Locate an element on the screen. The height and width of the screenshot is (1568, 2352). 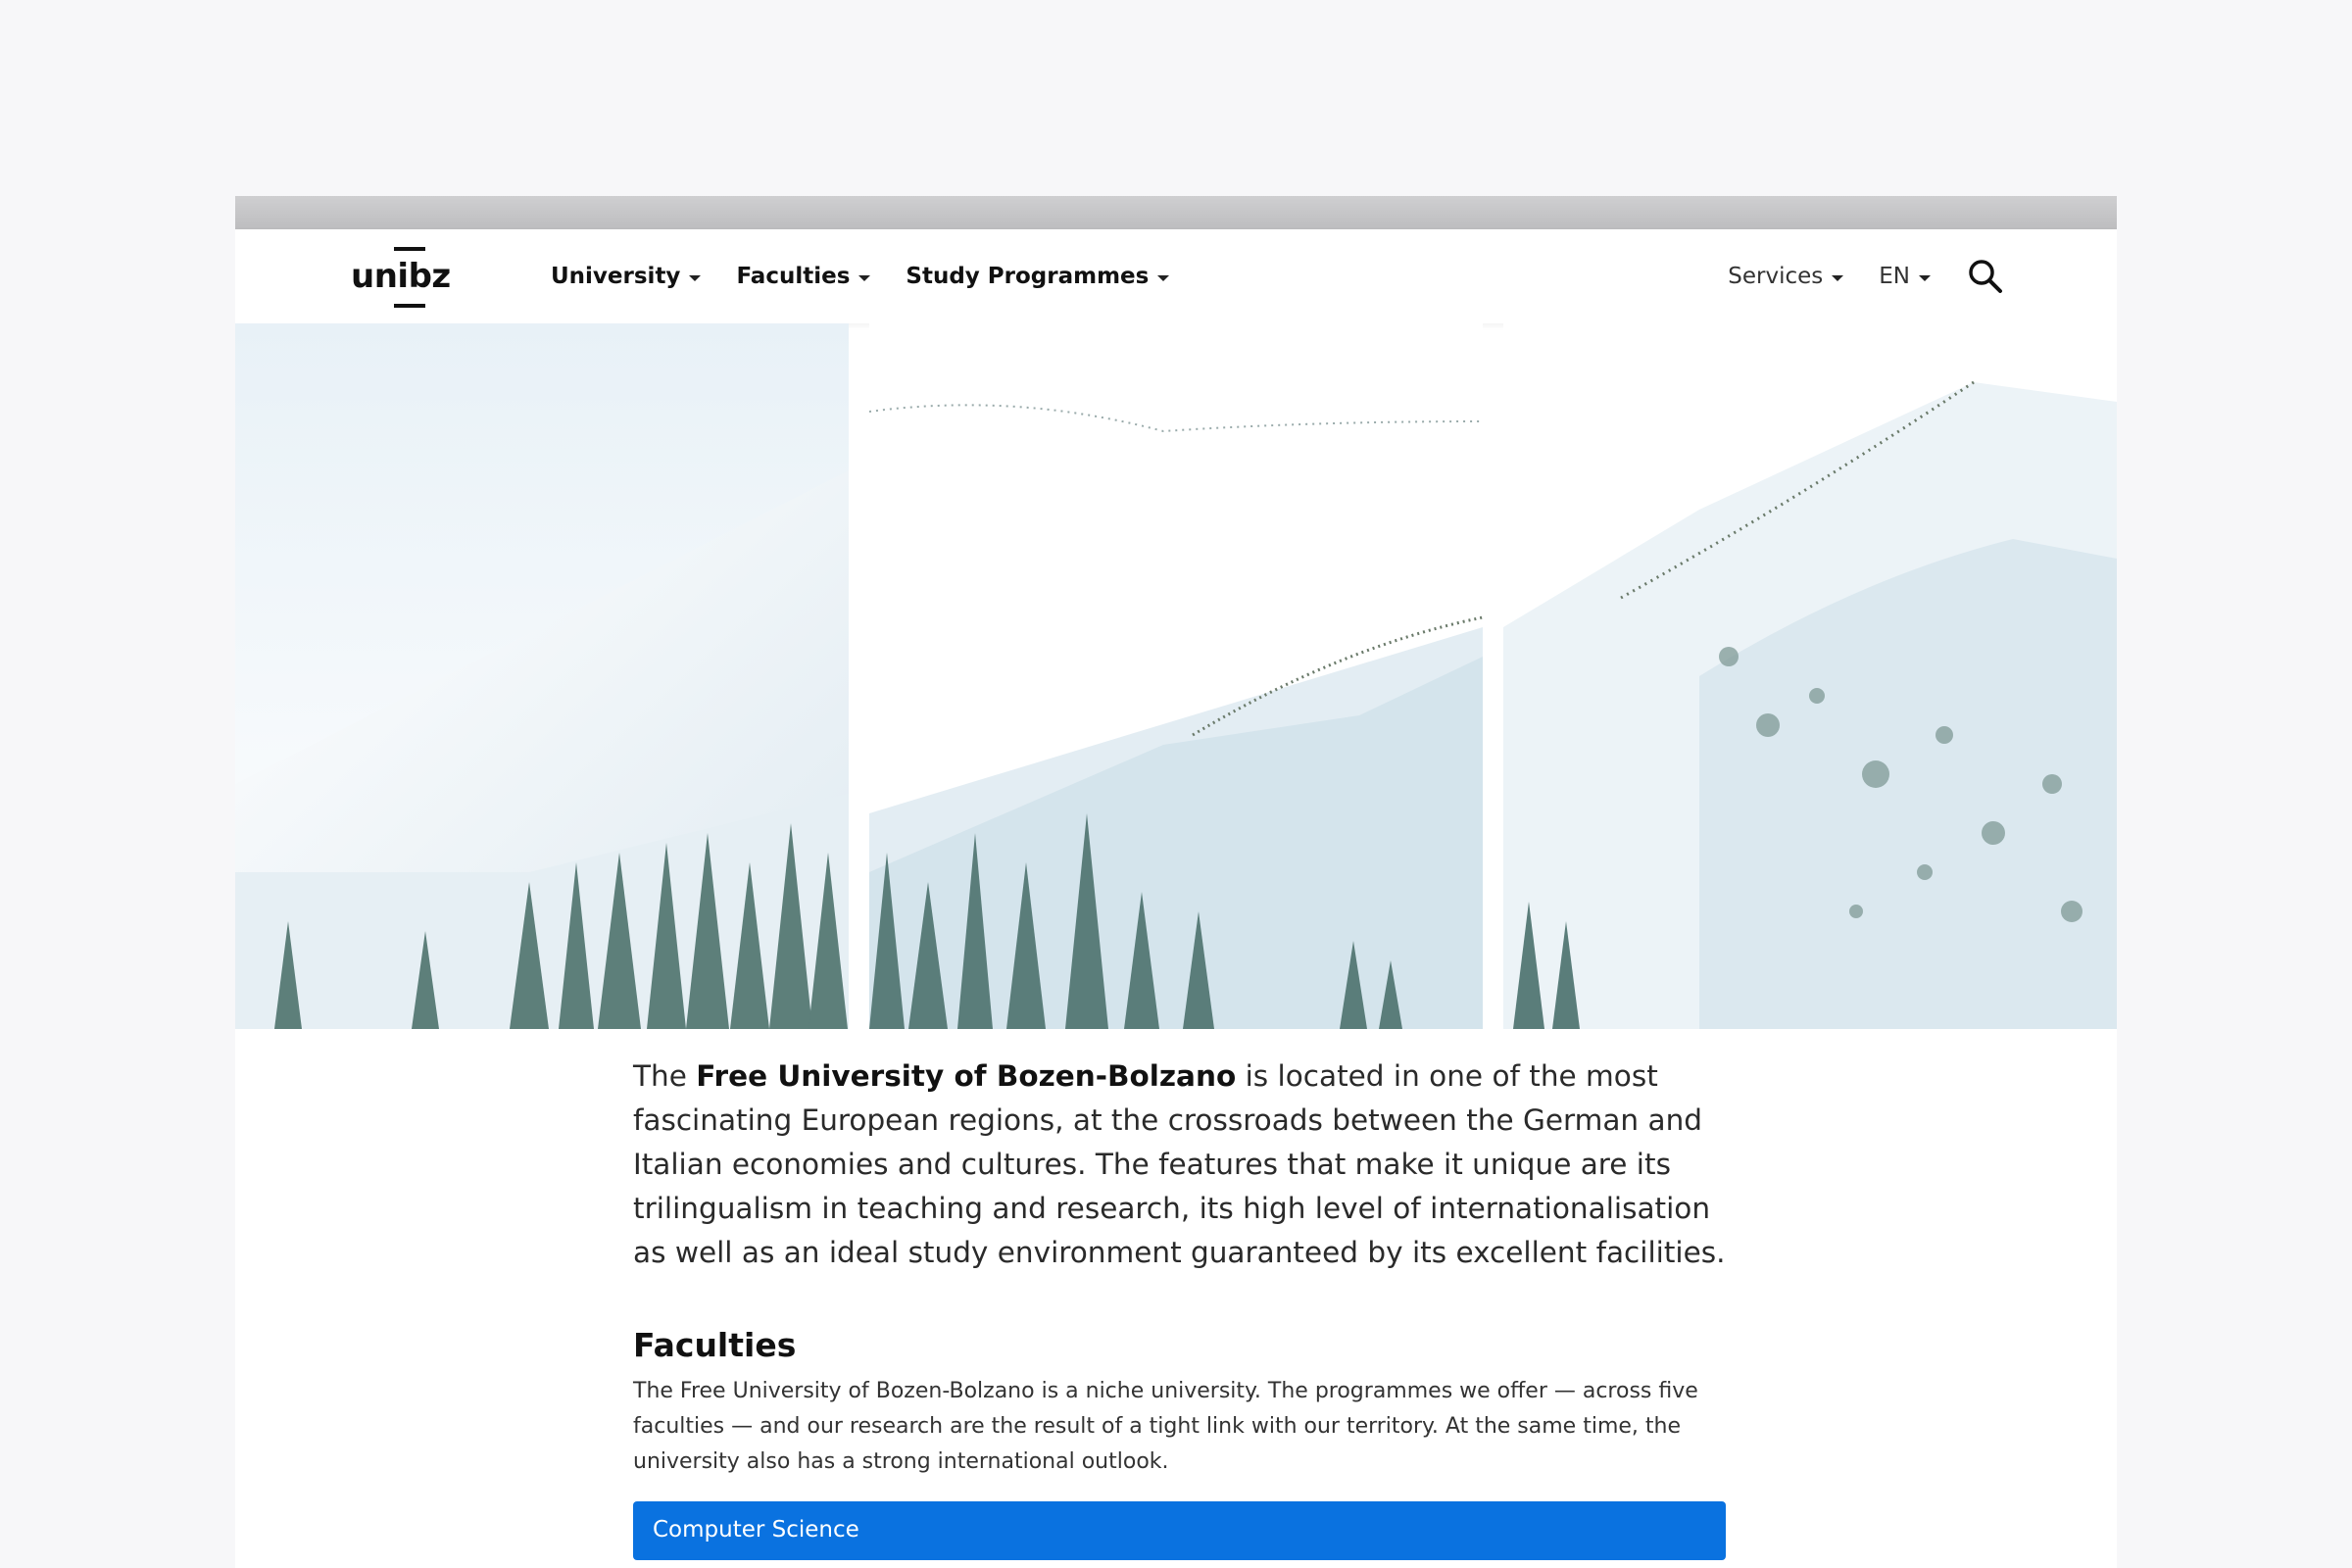
language-selector: EN is located at coordinates (1905, 276).